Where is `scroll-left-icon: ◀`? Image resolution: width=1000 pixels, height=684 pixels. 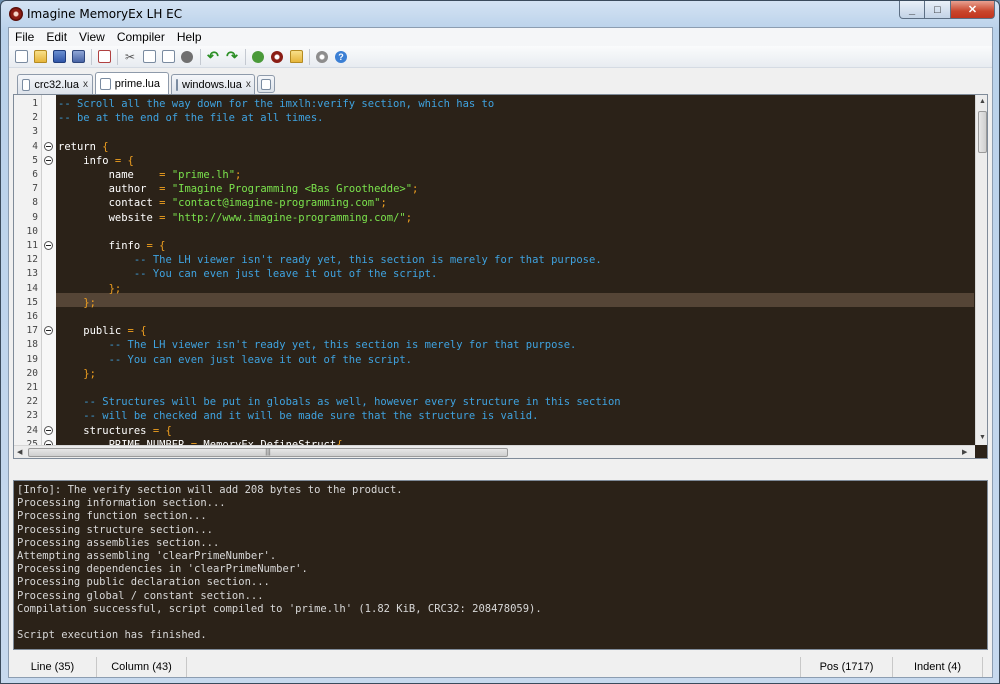 scroll-left-icon: ◀ is located at coordinates (19, 452).